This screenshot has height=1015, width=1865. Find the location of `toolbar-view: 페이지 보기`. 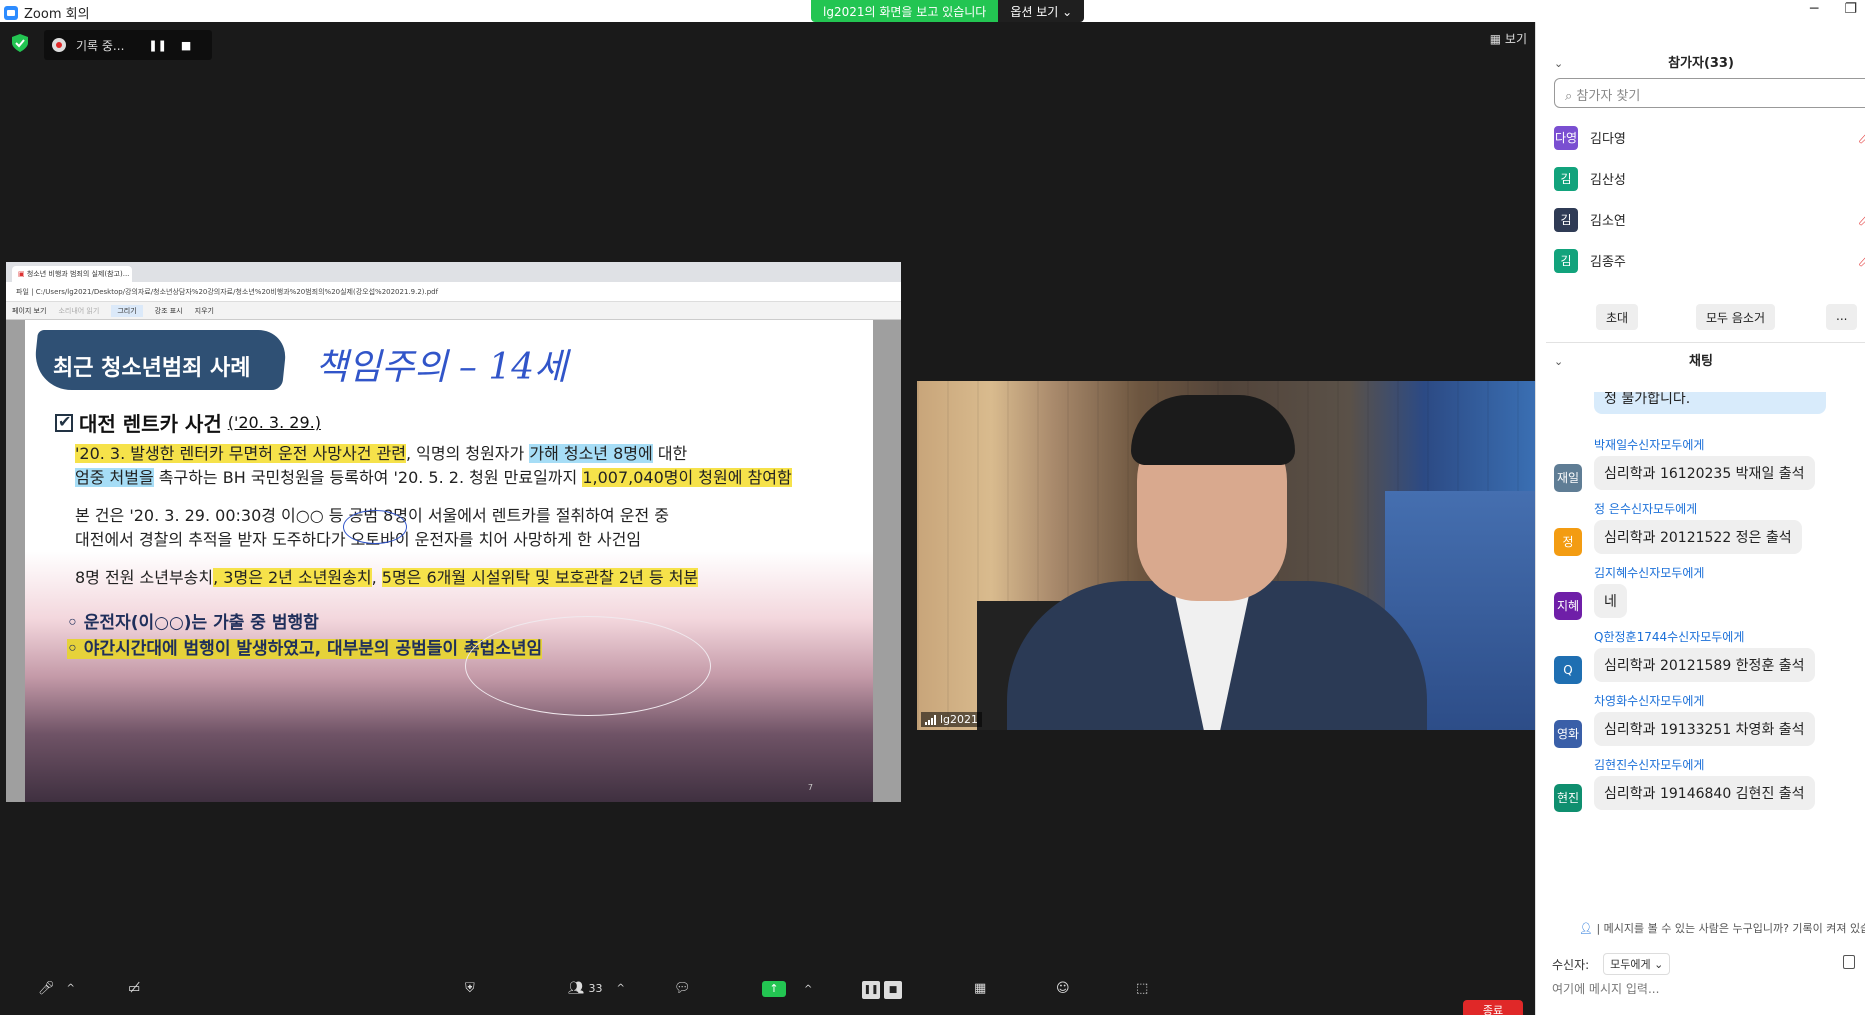

toolbar-view: 페이지 보기 is located at coordinates (29, 311).